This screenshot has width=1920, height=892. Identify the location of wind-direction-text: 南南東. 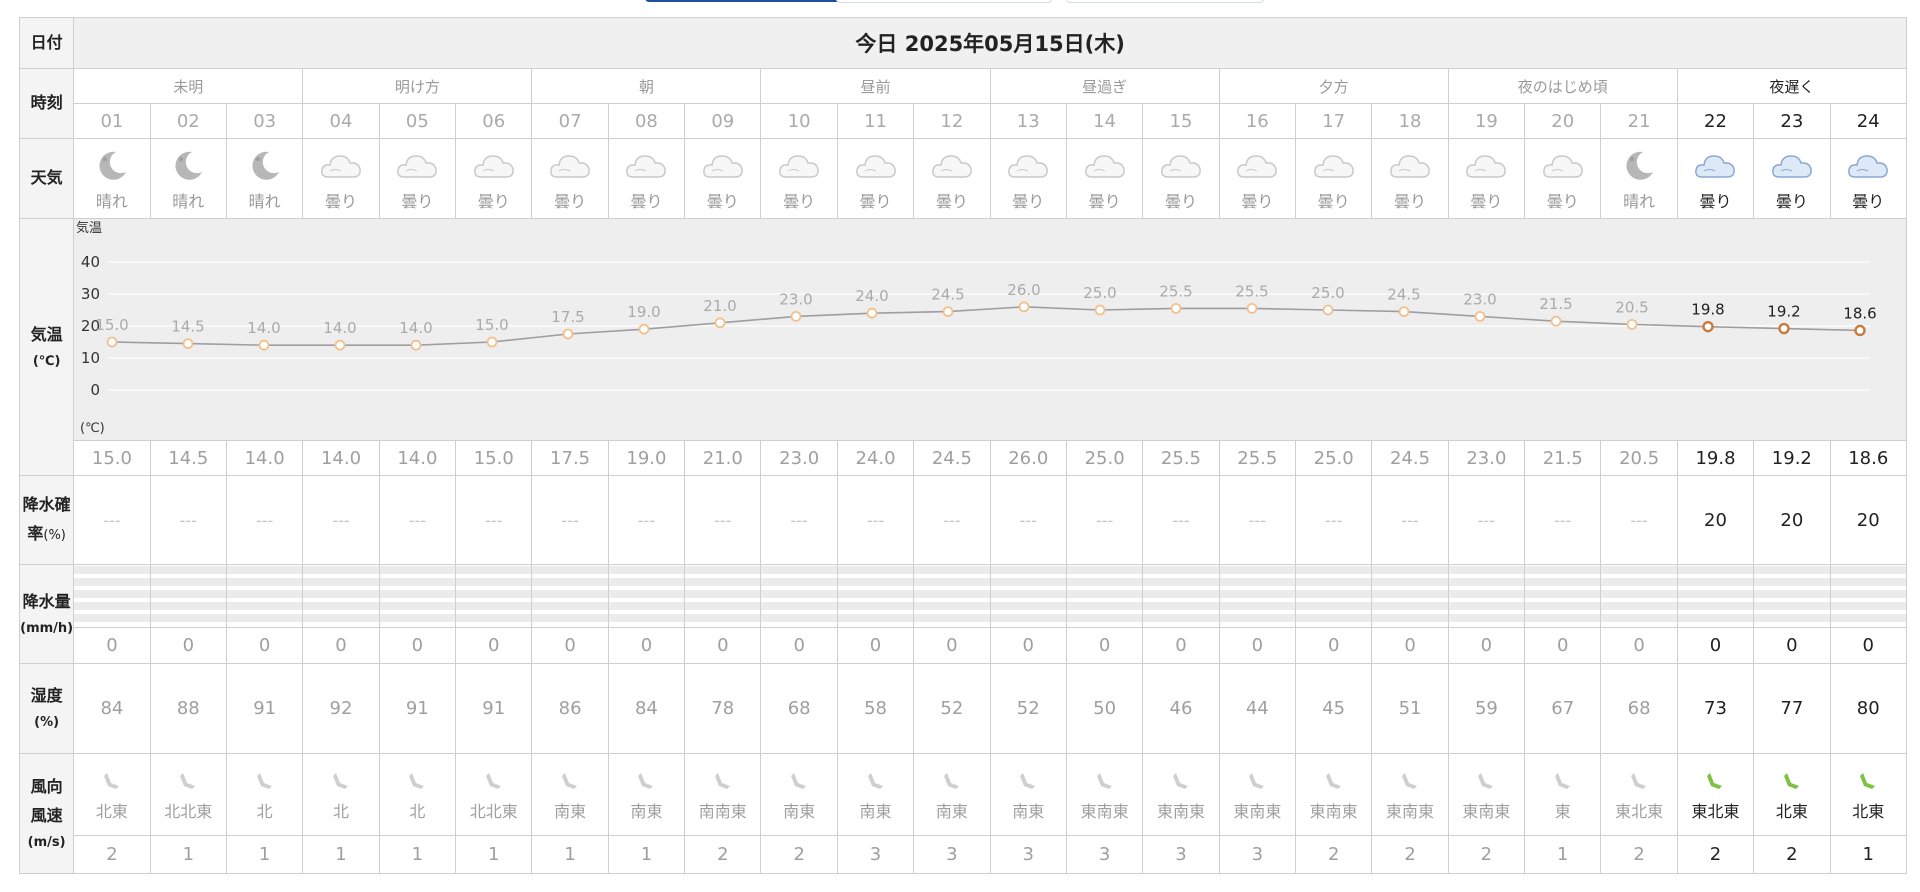
(722, 811).